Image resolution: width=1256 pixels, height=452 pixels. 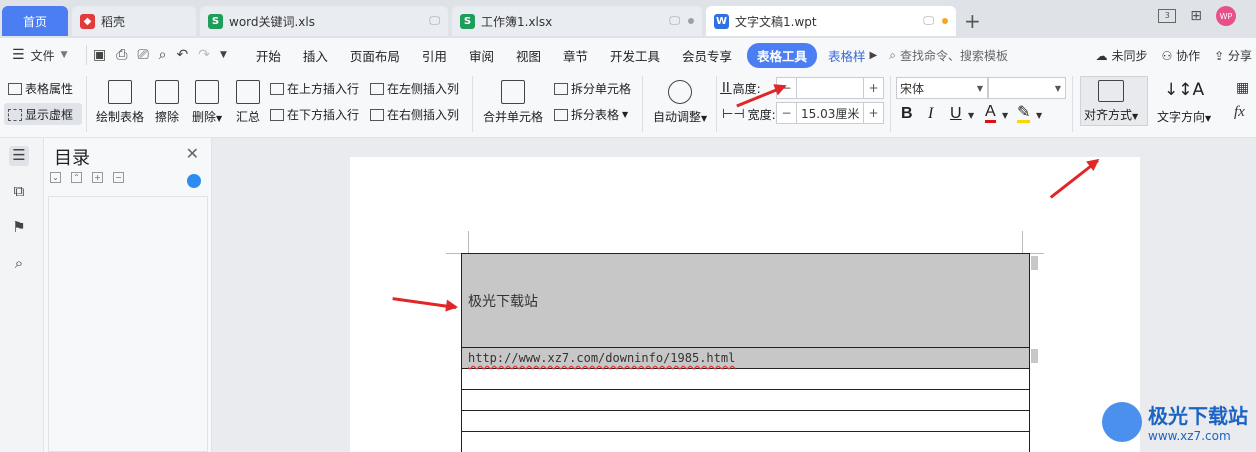 I want to click on save-icon: ▣, so click(x=99, y=55).